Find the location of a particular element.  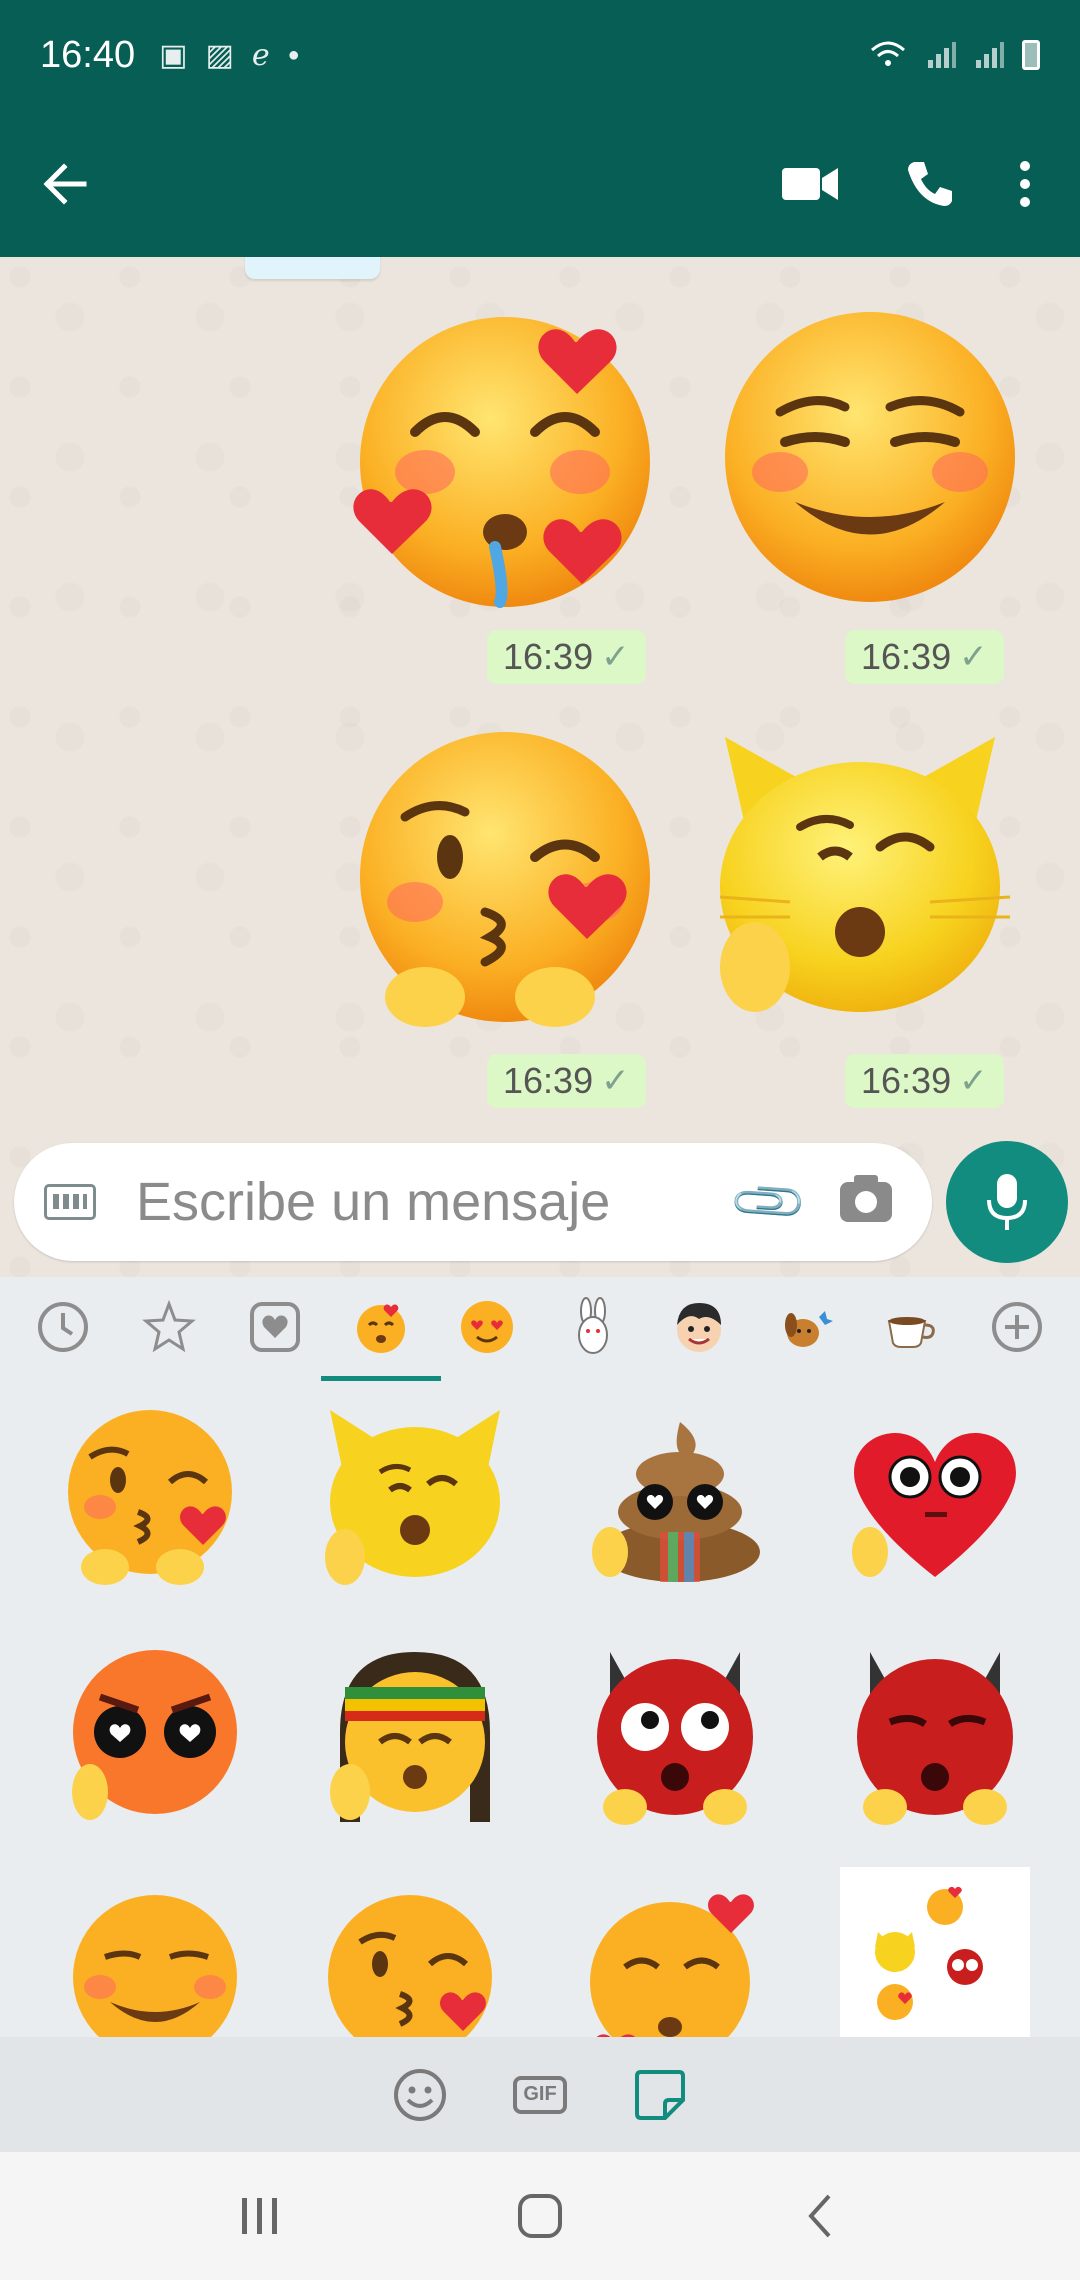

back-nav-button is located at coordinates (820, 2216).